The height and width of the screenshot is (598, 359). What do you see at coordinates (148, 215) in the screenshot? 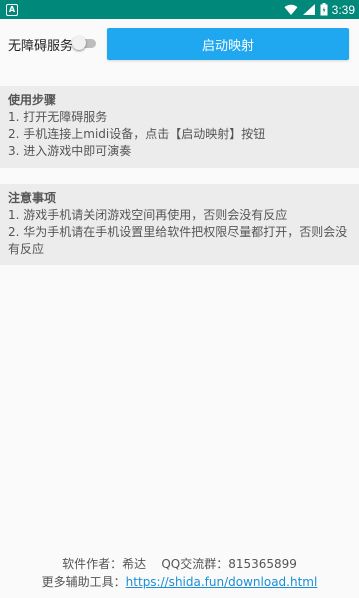
I see `note-1: 1. 游戏手机请关闭游戏空间再使用，否则会没有反应` at bounding box center [148, 215].